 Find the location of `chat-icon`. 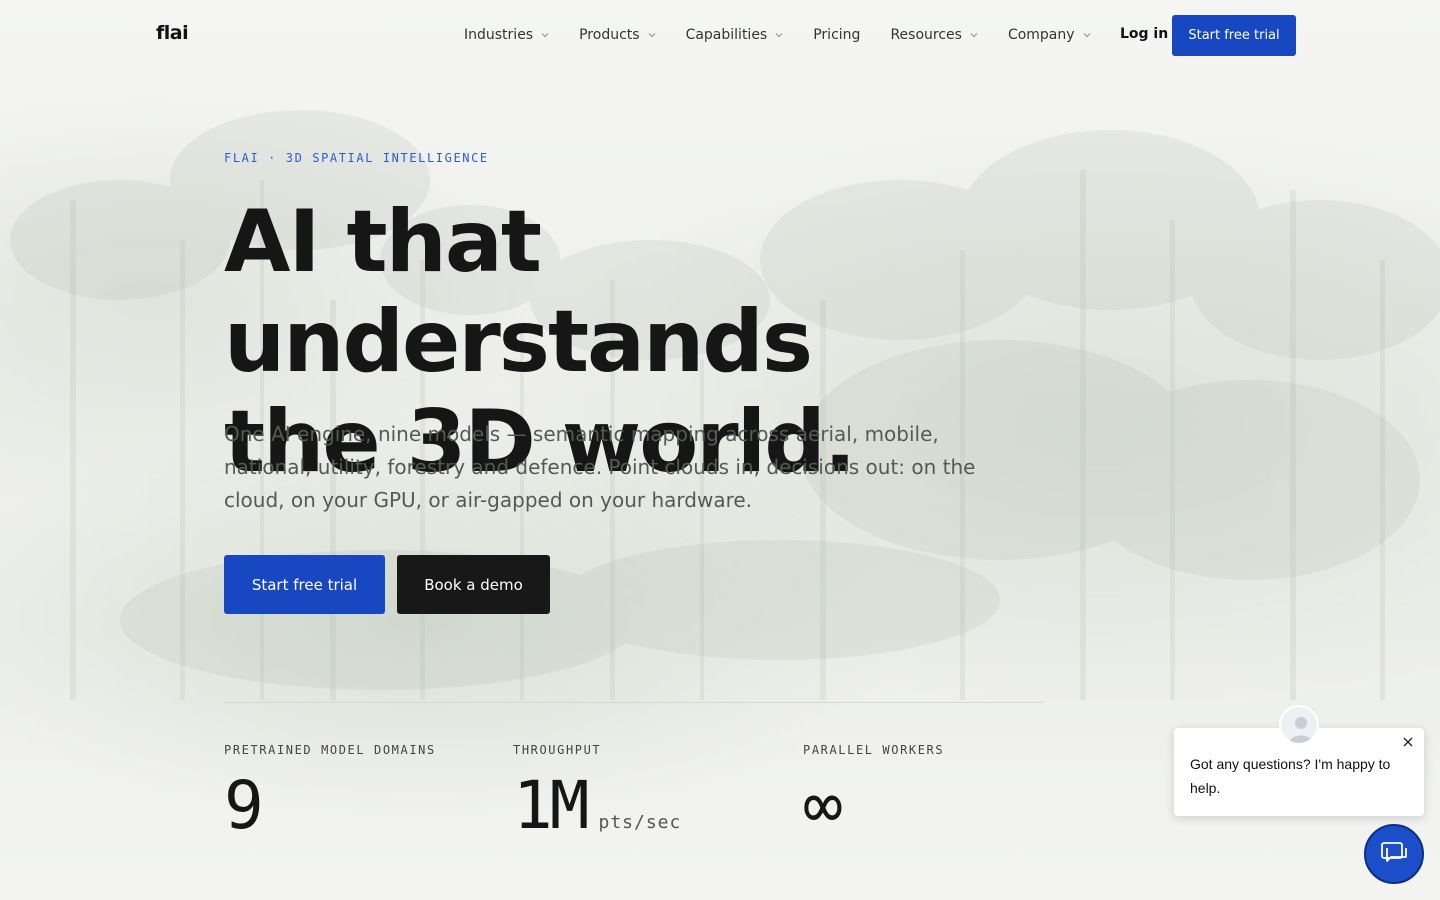

chat-icon is located at coordinates (1394, 852).